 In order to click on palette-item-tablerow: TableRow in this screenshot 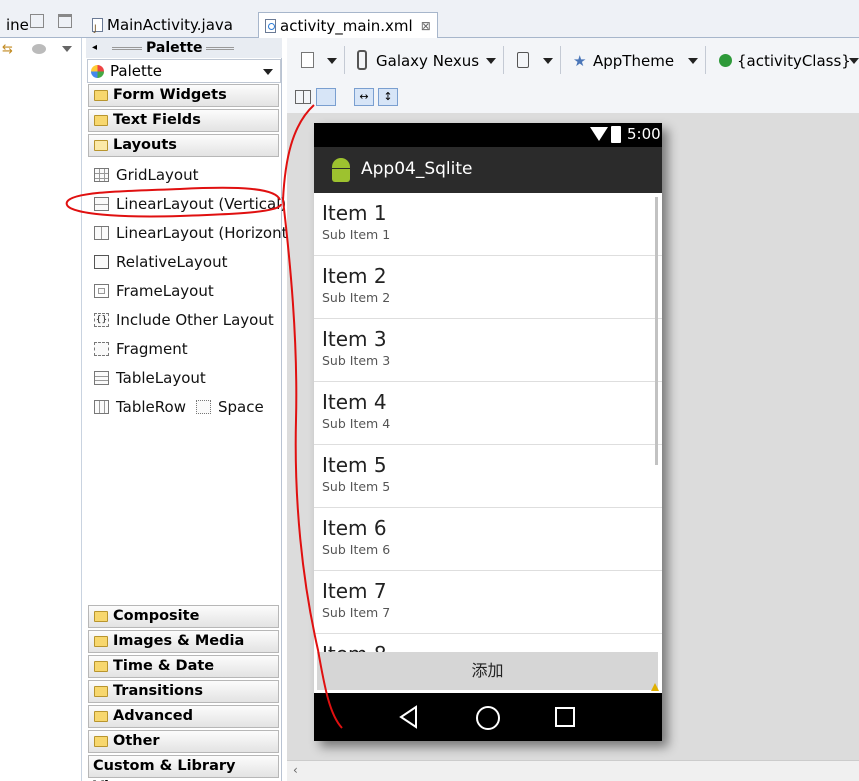, I will do `click(140, 407)`.